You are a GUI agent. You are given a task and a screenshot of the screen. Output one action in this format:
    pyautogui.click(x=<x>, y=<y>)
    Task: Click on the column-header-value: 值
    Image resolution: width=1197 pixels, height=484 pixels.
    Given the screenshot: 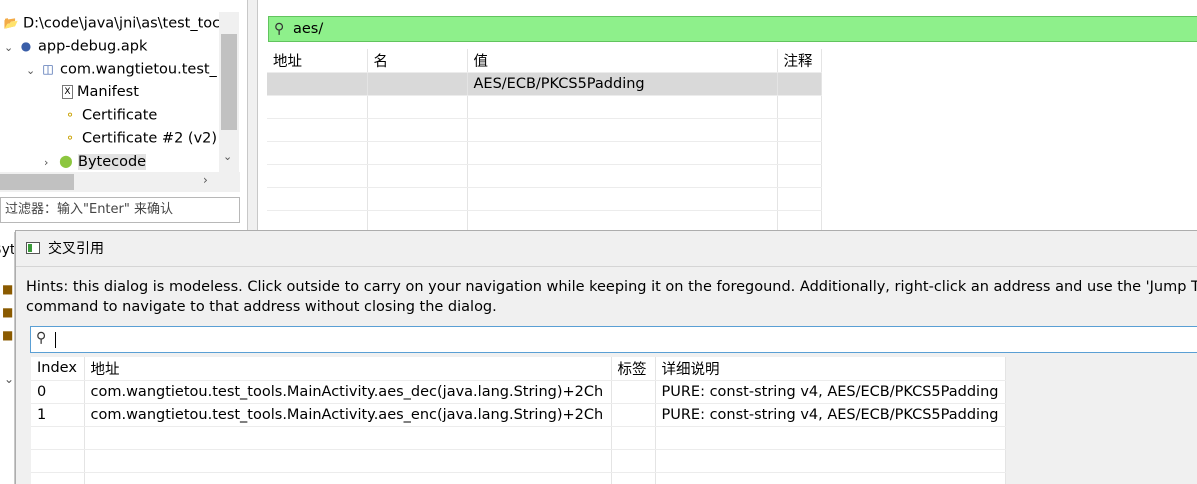 What is the action you would take?
    pyautogui.click(x=622, y=61)
    